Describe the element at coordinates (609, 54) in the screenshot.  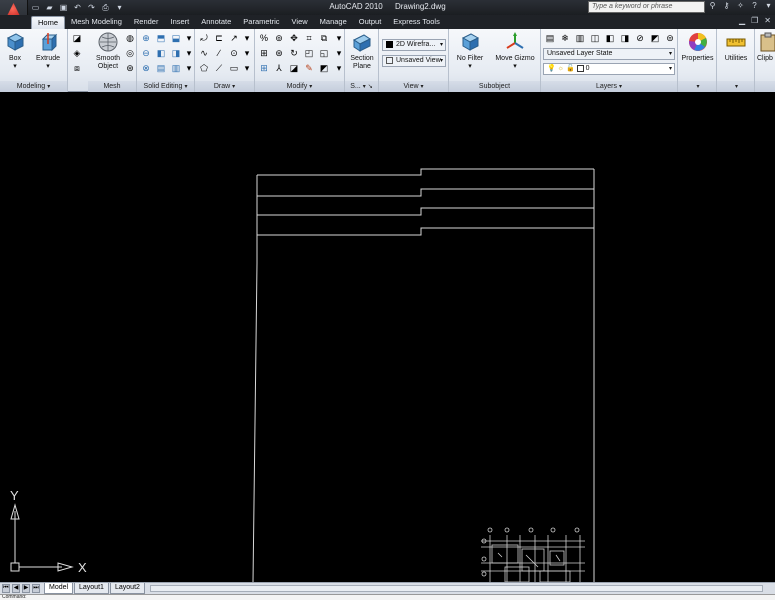
I see `layer-state-select: Unsaved Layer State ▾` at that location.